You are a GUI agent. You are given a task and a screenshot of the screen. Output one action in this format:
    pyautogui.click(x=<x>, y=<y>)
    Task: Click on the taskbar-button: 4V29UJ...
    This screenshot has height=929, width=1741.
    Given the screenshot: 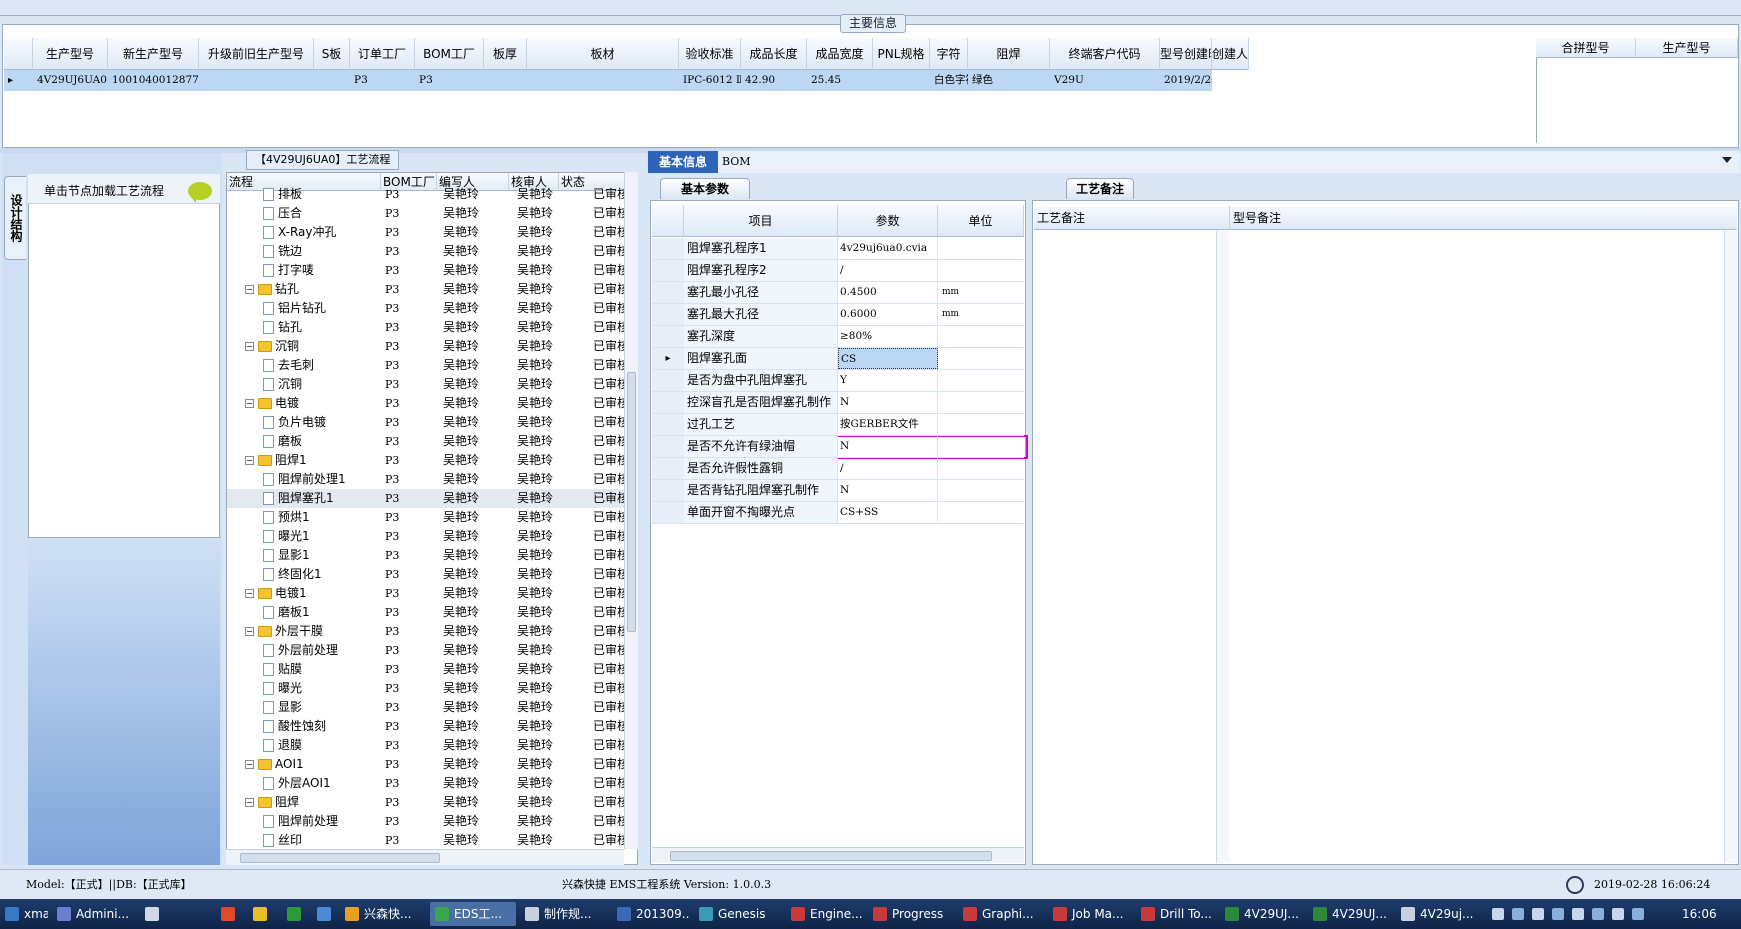 What is the action you would take?
    pyautogui.click(x=1350, y=914)
    